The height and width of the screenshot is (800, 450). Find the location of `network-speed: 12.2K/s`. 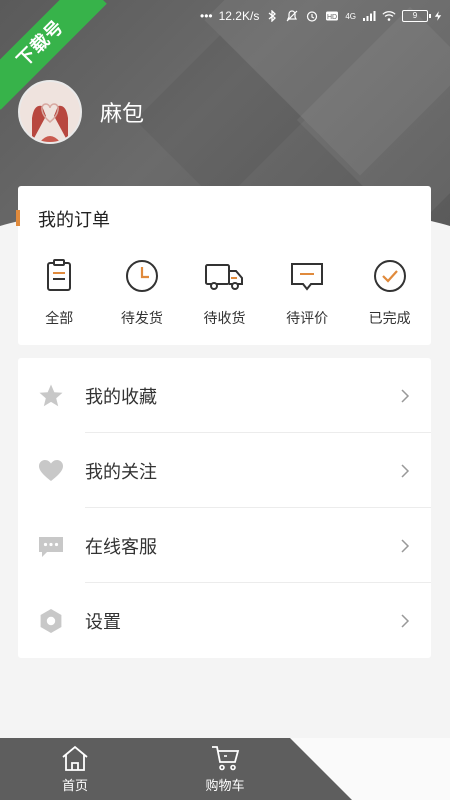

network-speed: 12.2K/s is located at coordinates (239, 16).